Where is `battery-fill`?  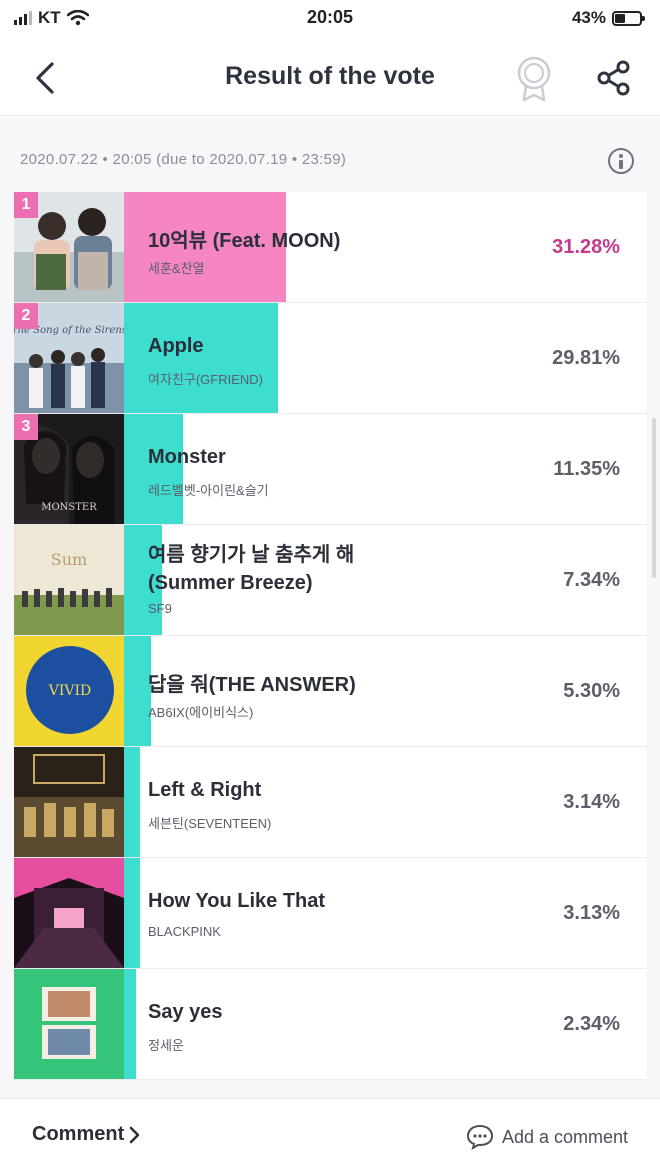 battery-fill is located at coordinates (620, 18).